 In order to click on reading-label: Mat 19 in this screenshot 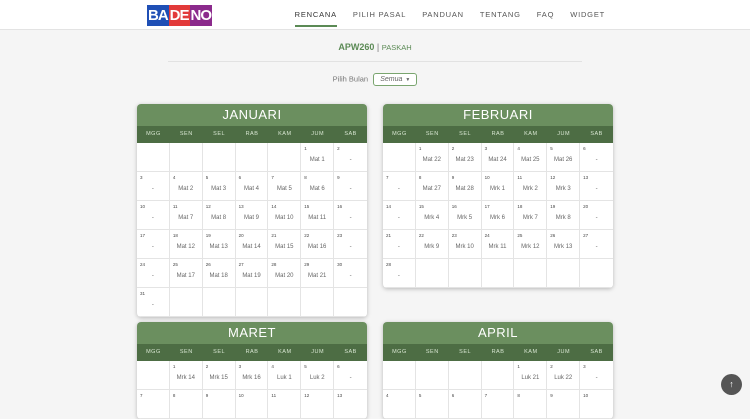, I will do `click(252, 276)`.